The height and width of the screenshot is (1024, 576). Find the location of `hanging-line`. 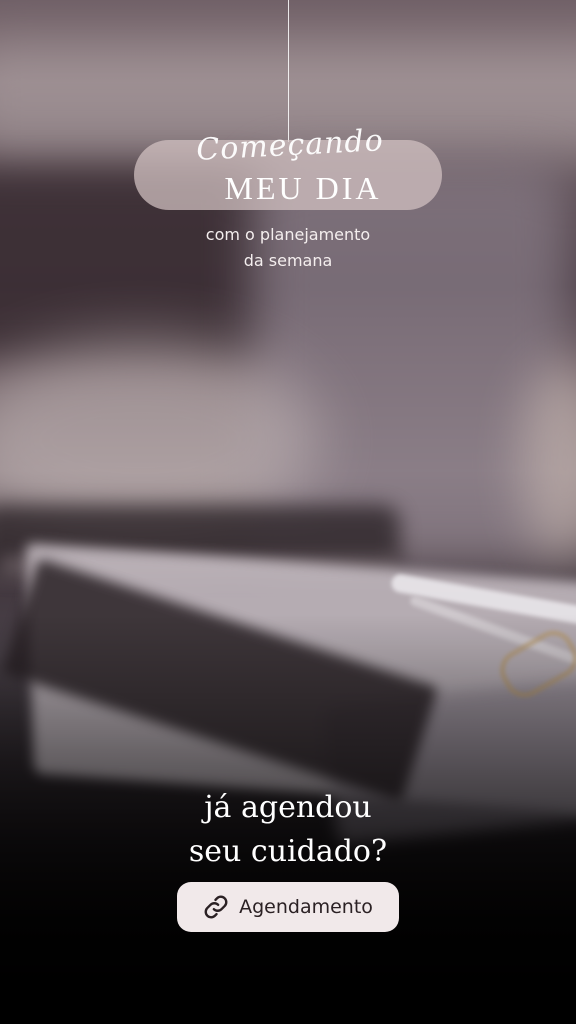

hanging-line is located at coordinates (288, 71).